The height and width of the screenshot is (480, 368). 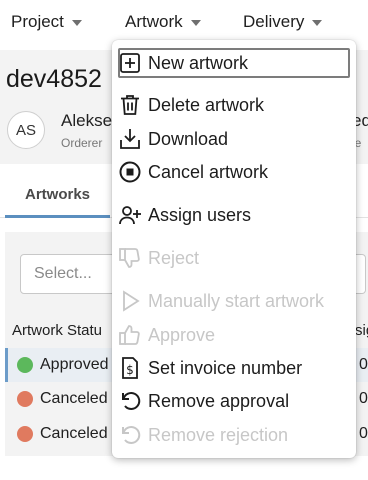 I want to click on menu-item-download: Download, so click(x=234, y=139).